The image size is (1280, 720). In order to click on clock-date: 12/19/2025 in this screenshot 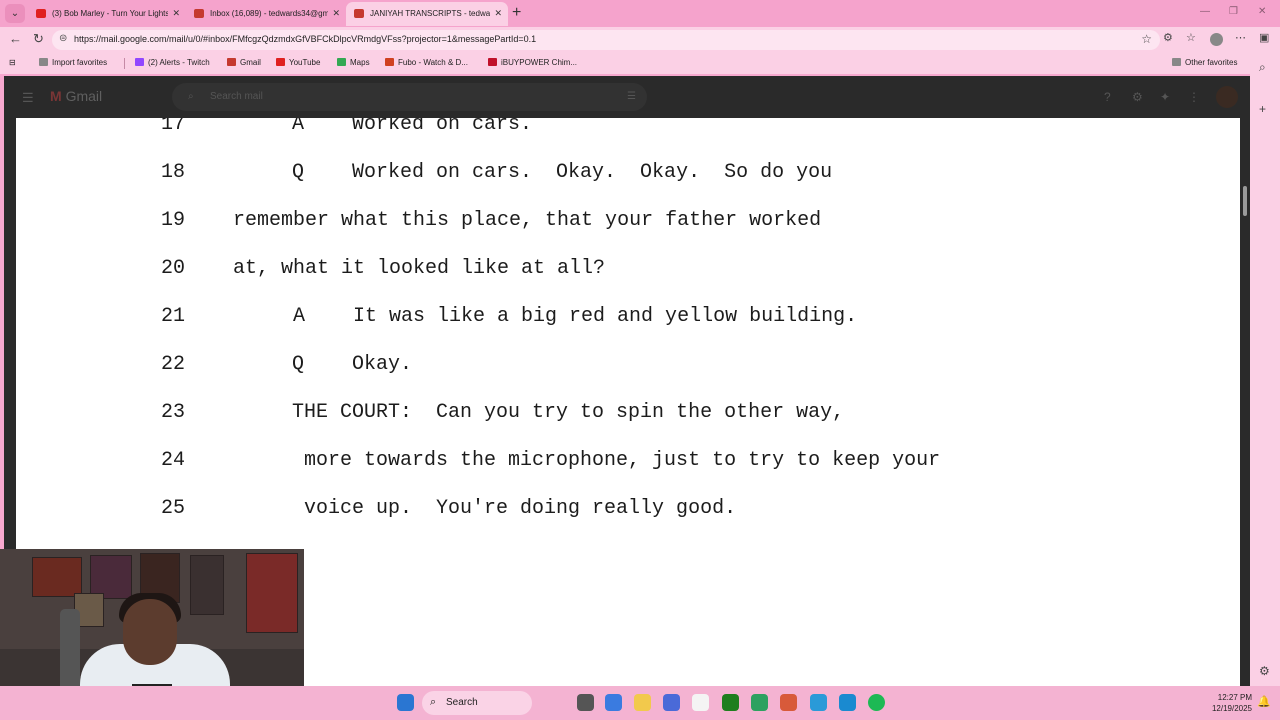, I will do `click(1231, 708)`.